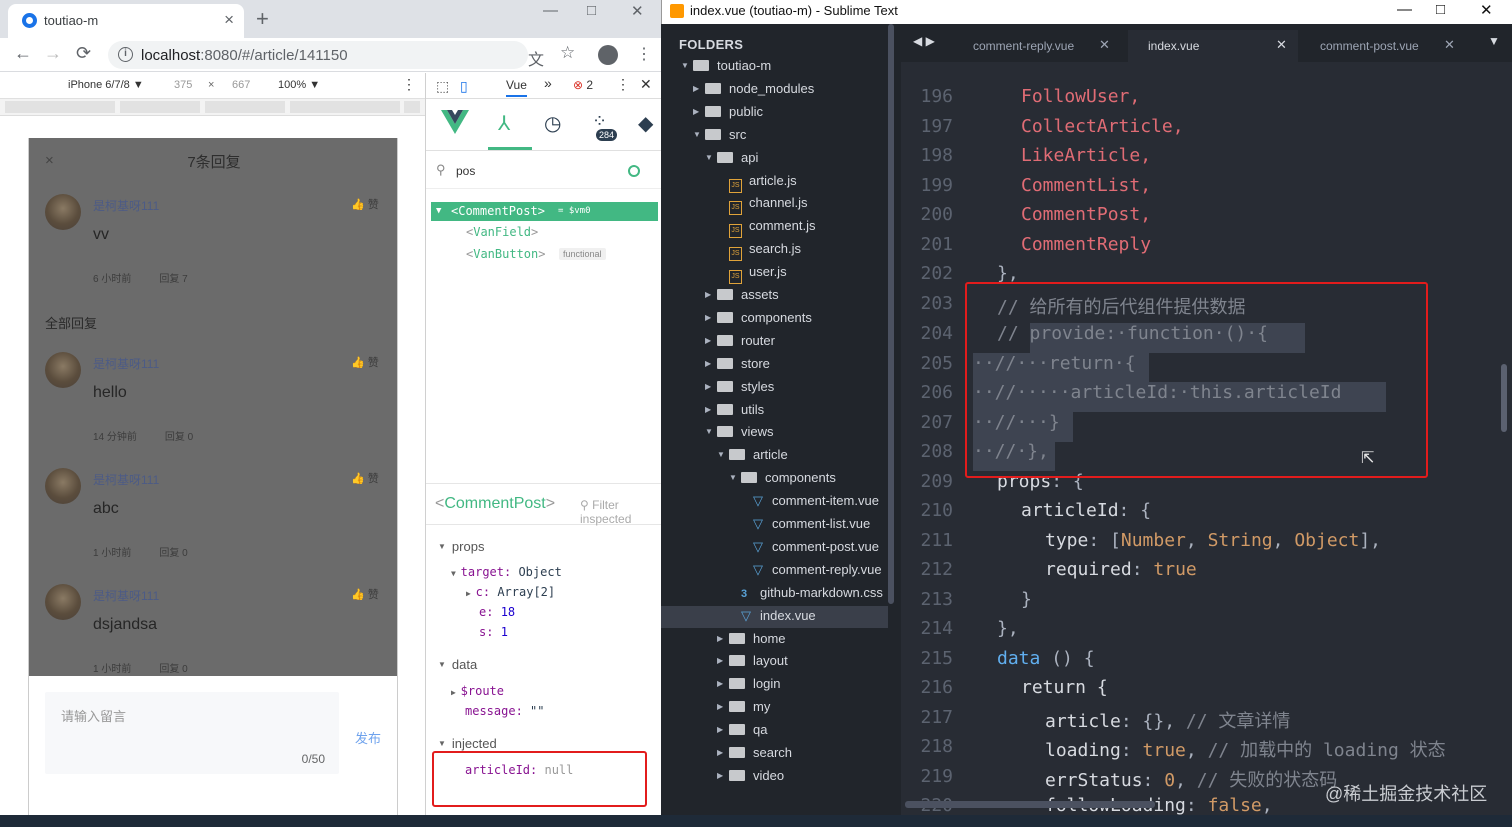  I want to click on tree-item: ▶ utils, so click(734, 412).